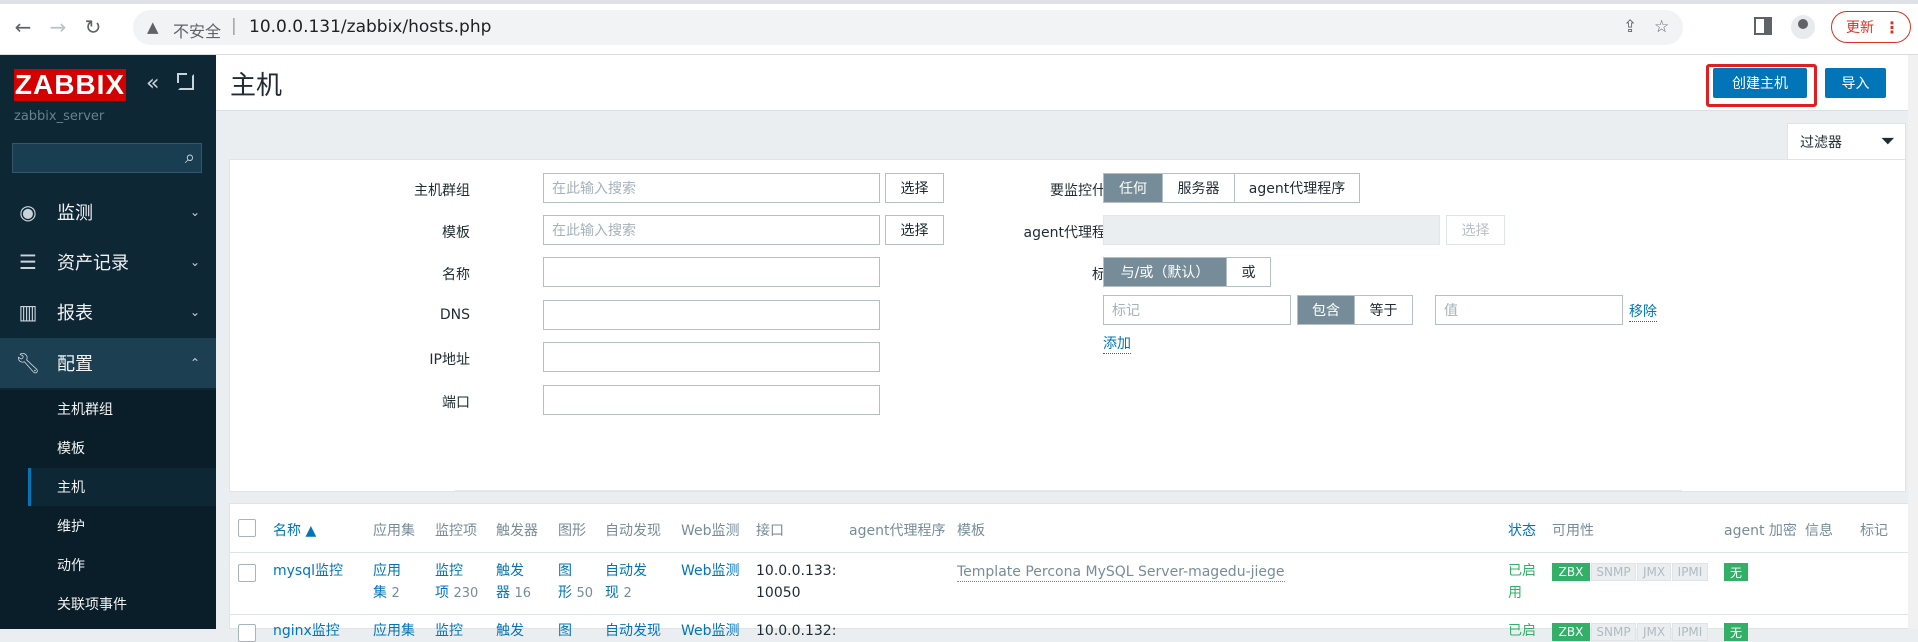 The width and height of the screenshot is (1918, 642). Describe the element at coordinates (1522, 582) in the screenshot. I see `status-toggle: 已启用` at that location.